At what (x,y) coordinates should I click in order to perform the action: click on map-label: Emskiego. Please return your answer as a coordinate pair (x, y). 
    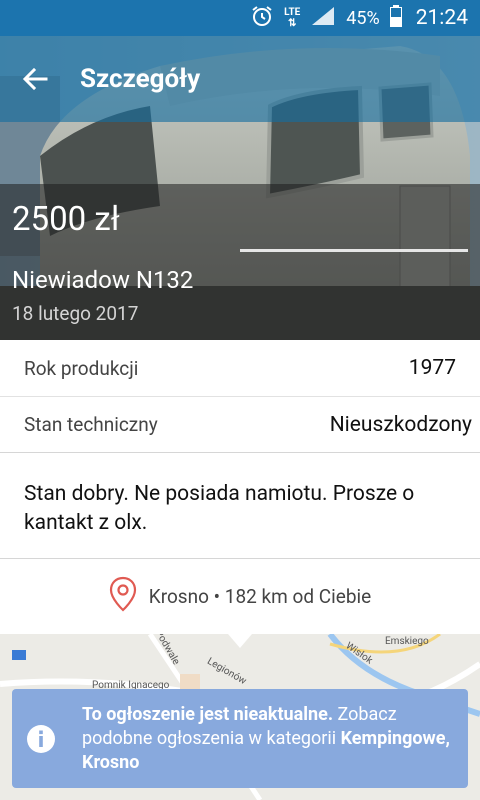
    Looking at the image, I should click on (407, 641).